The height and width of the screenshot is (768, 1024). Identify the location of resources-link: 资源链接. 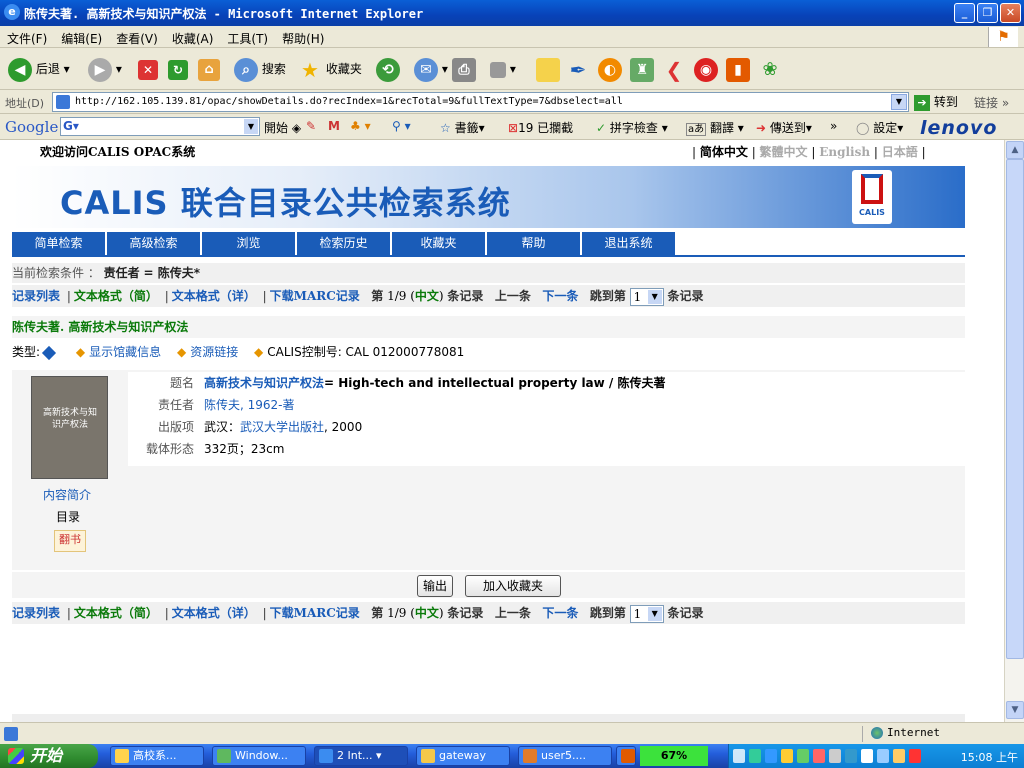
(214, 352).